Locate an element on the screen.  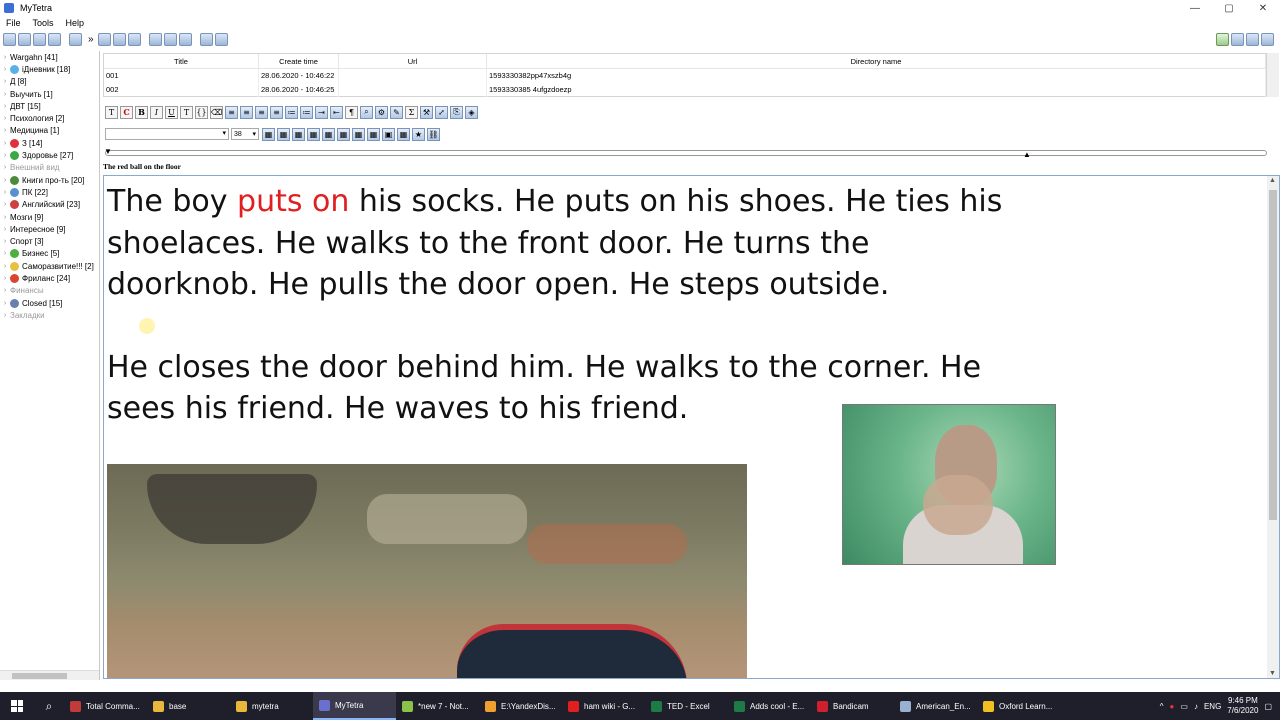
tree-item: › Closed [15] is located at coordinates (49, 303).